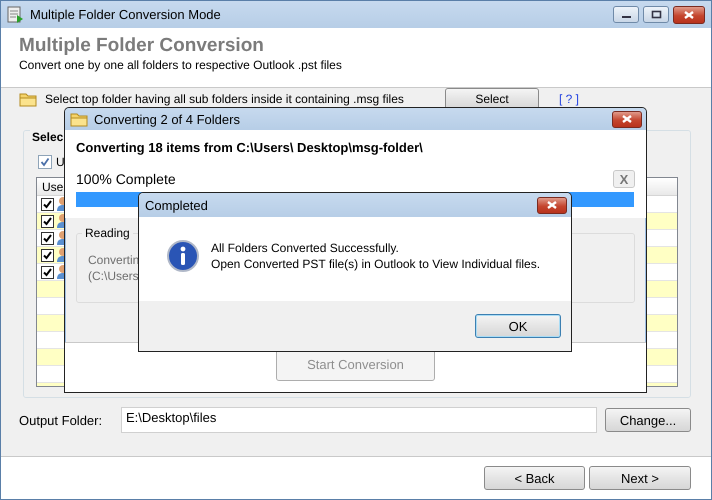 This screenshot has width=712, height=500. I want to click on status-text: Convertin, so click(114, 260).